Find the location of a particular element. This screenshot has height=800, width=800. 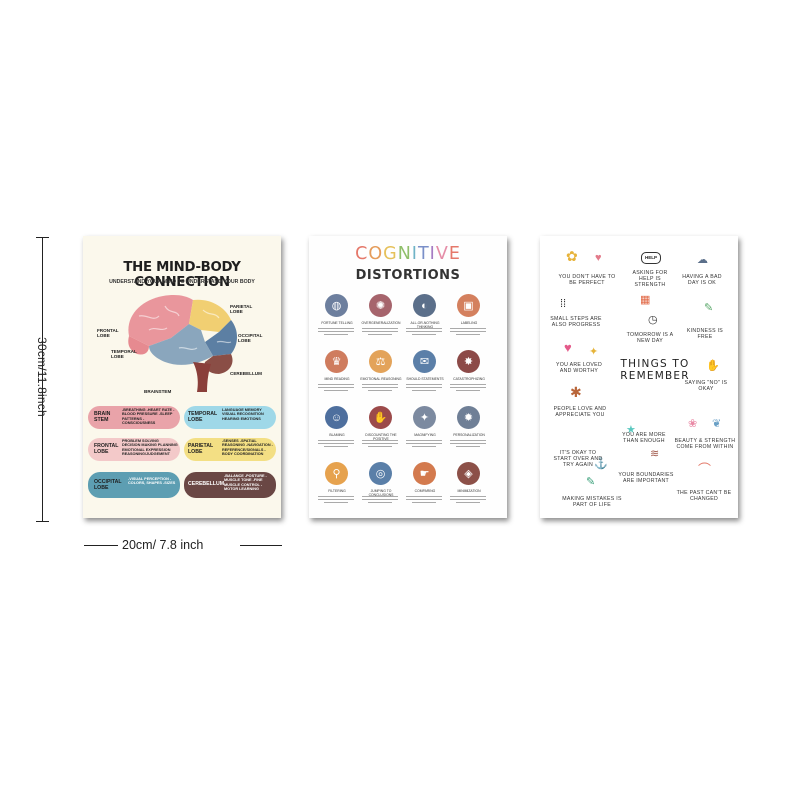

brain-illustration is located at coordinates (182, 343).